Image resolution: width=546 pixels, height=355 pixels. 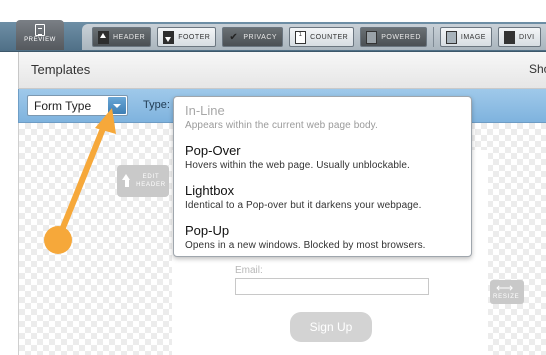 What do you see at coordinates (187, 37) in the screenshot?
I see `footer-button: FOOTER` at bounding box center [187, 37].